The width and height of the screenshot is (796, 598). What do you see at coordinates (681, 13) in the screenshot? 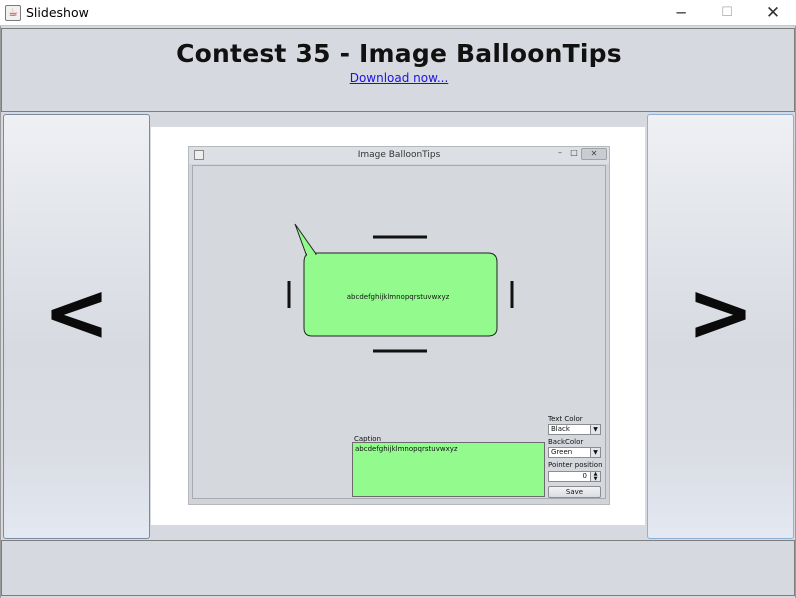
I see `minimize-button: ─` at bounding box center [681, 13].